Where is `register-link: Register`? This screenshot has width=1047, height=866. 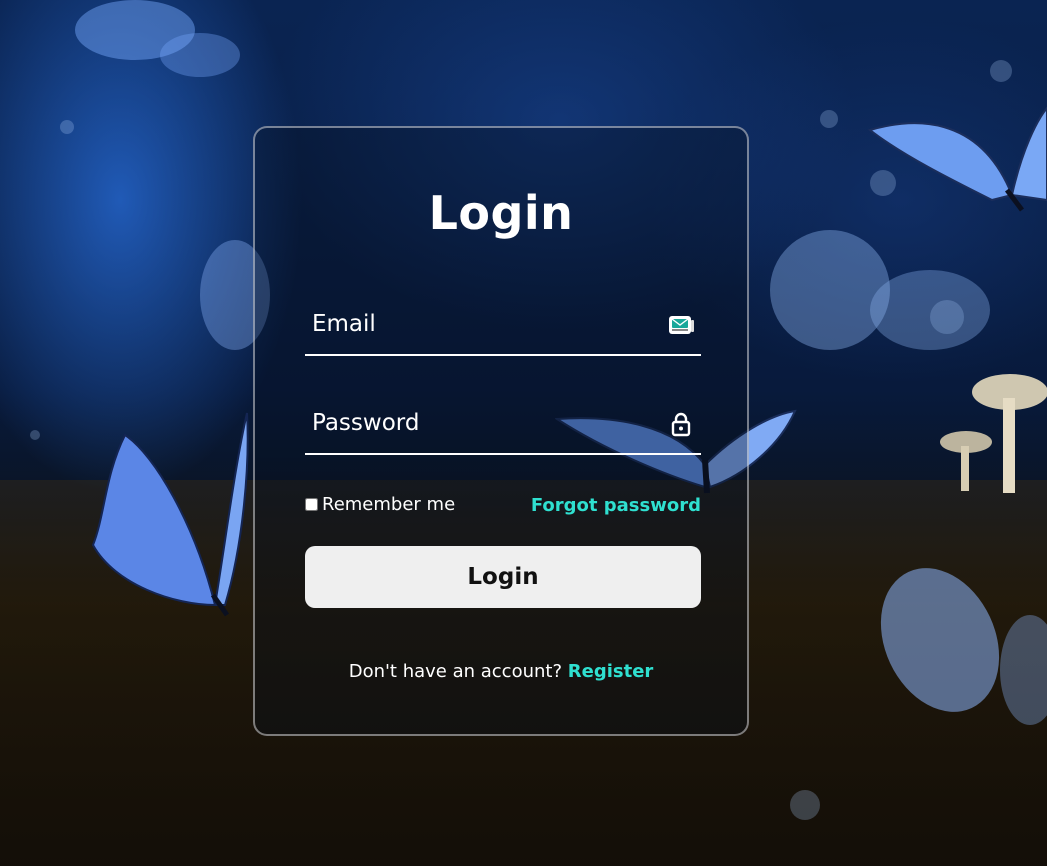 register-link: Register is located at coordinates (611, 671).